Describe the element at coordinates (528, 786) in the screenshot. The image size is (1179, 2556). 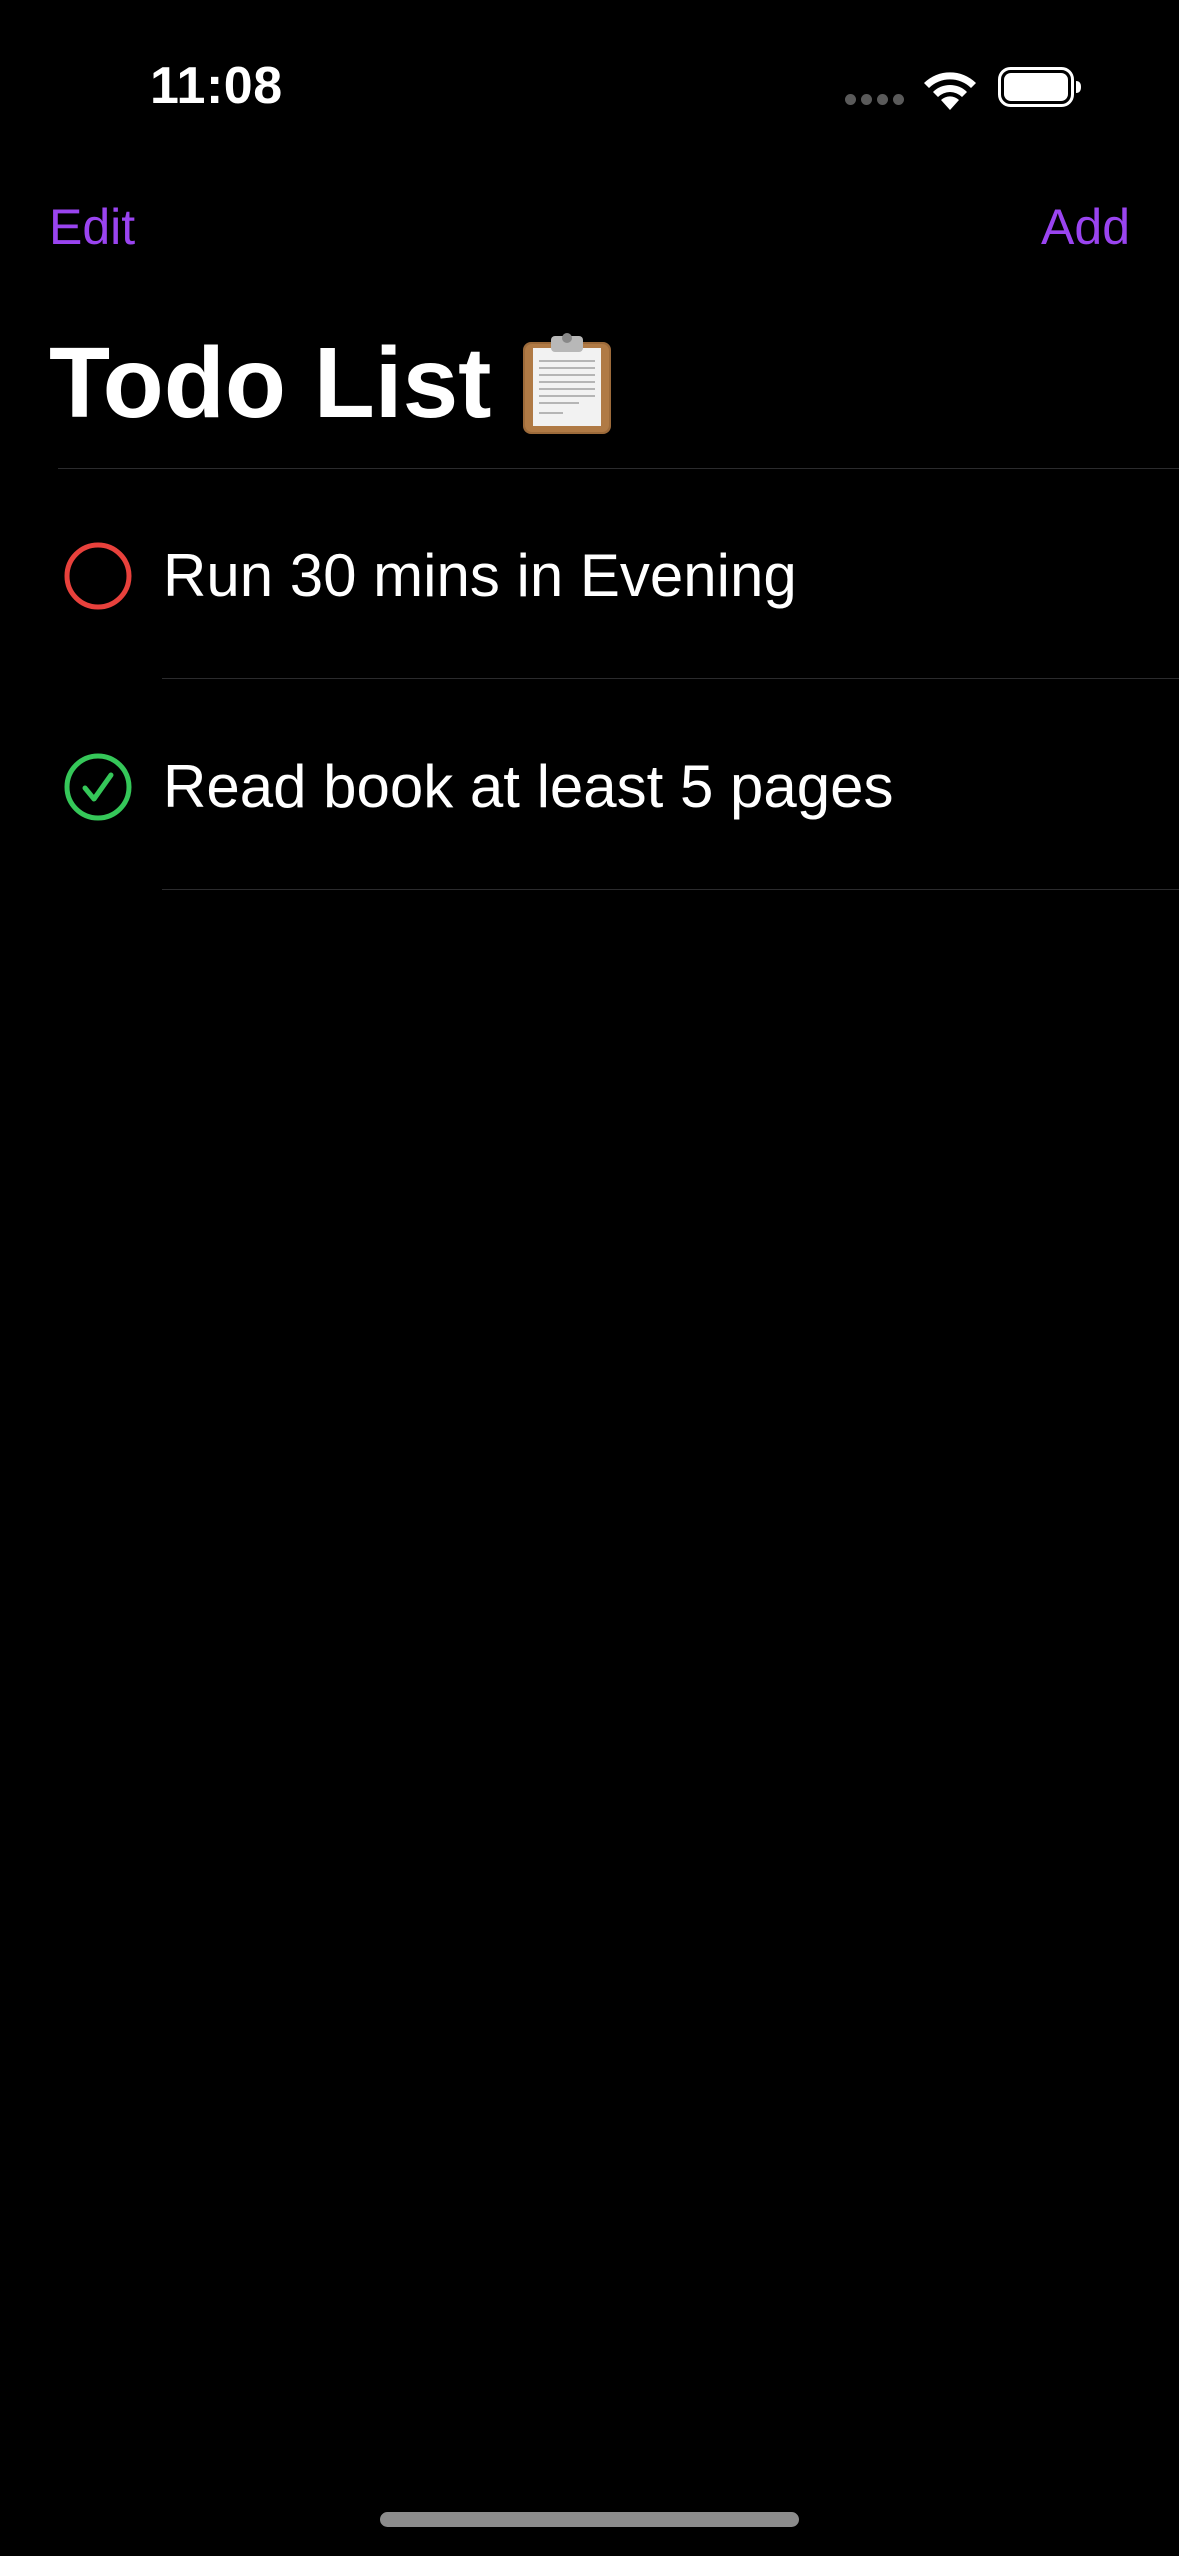
I see `todo-text: Read book at least 5 pages` at that location.